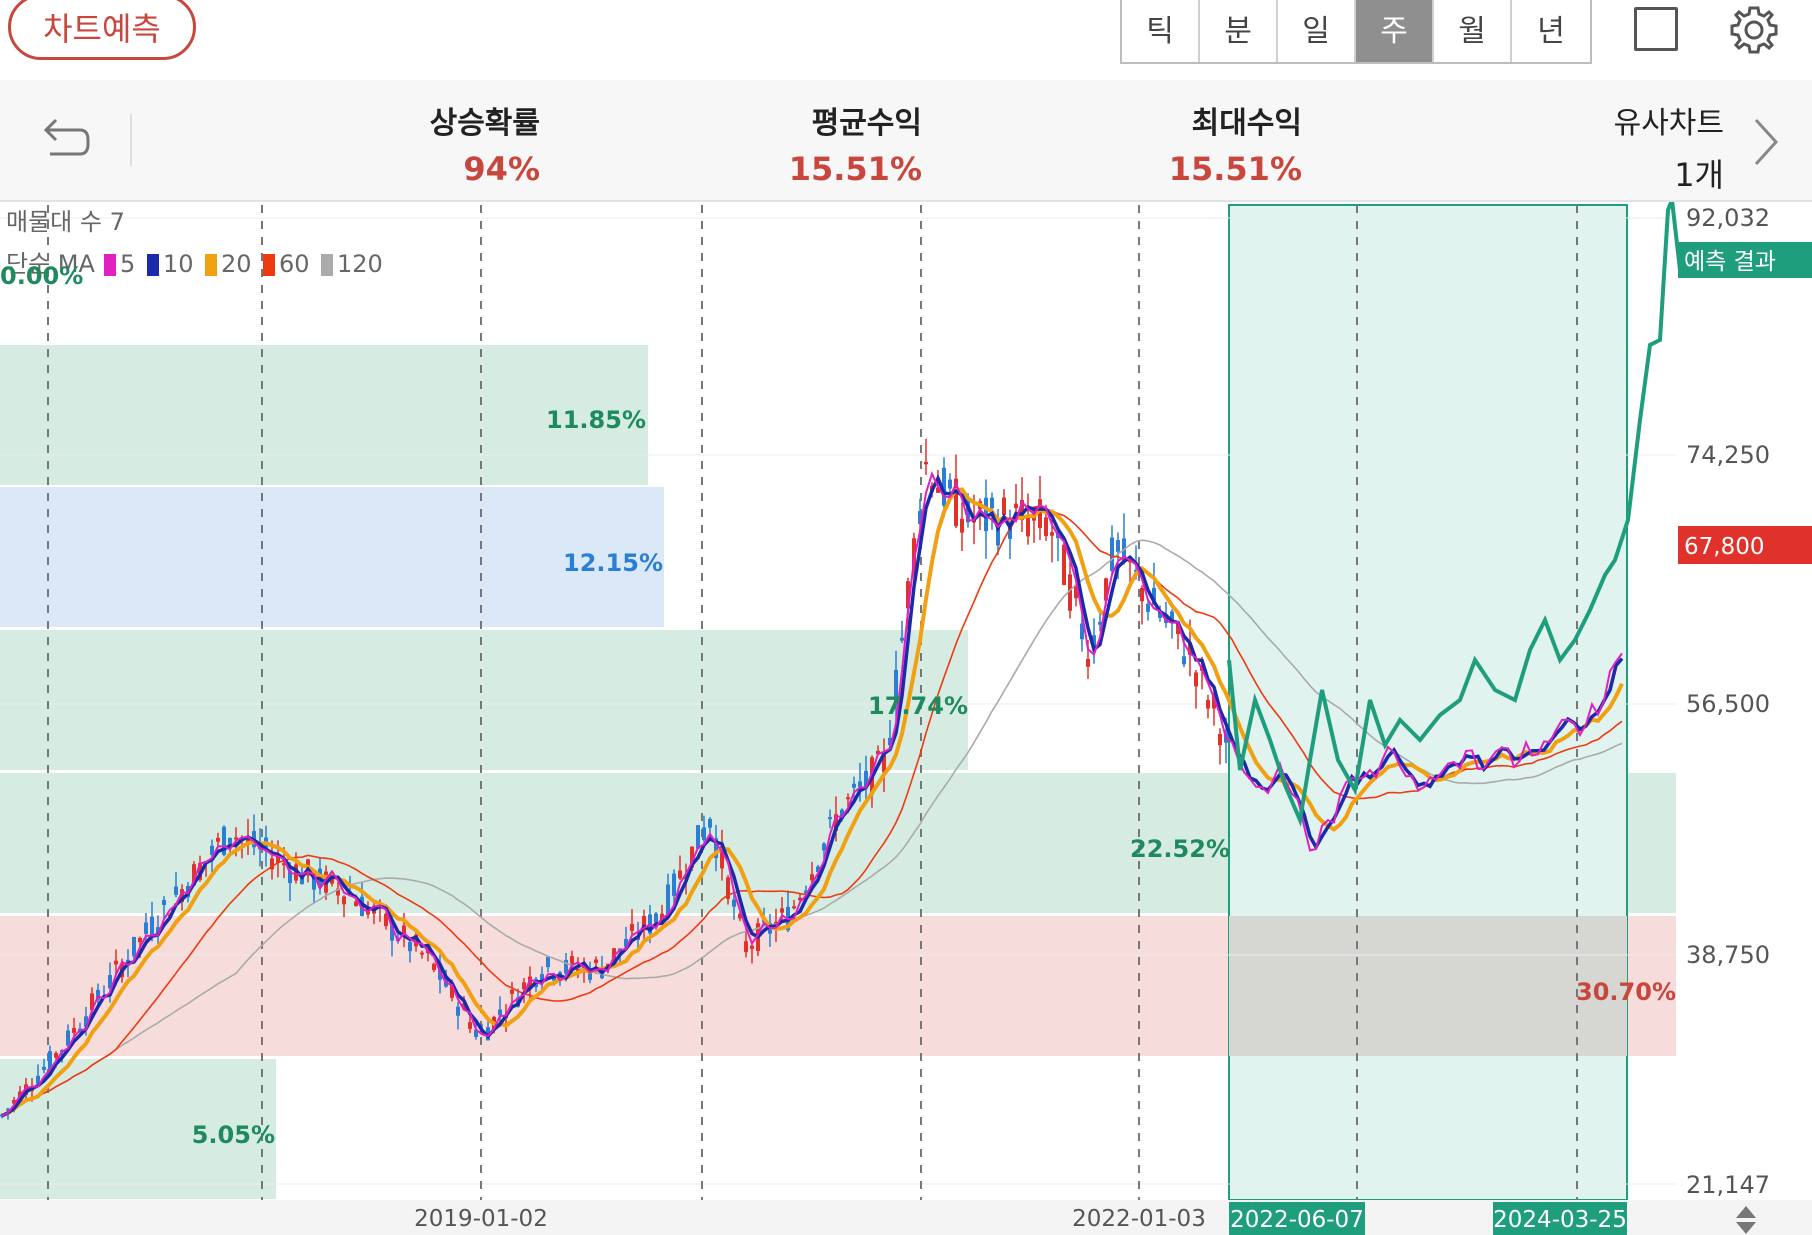 This screenshot has width=1812, height=1235. Describe the element at coordinates (294, 264) in the screenshot. I see `legend-ma-period: 60` at that location.